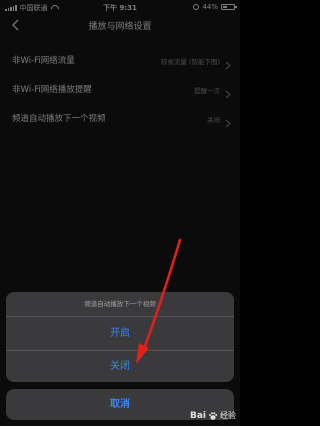 Image resolution: width=320 pixels, height=426 pixels. I want to click on action-sheet-title: 频道自动播放下一个视频, so click(120, 304).